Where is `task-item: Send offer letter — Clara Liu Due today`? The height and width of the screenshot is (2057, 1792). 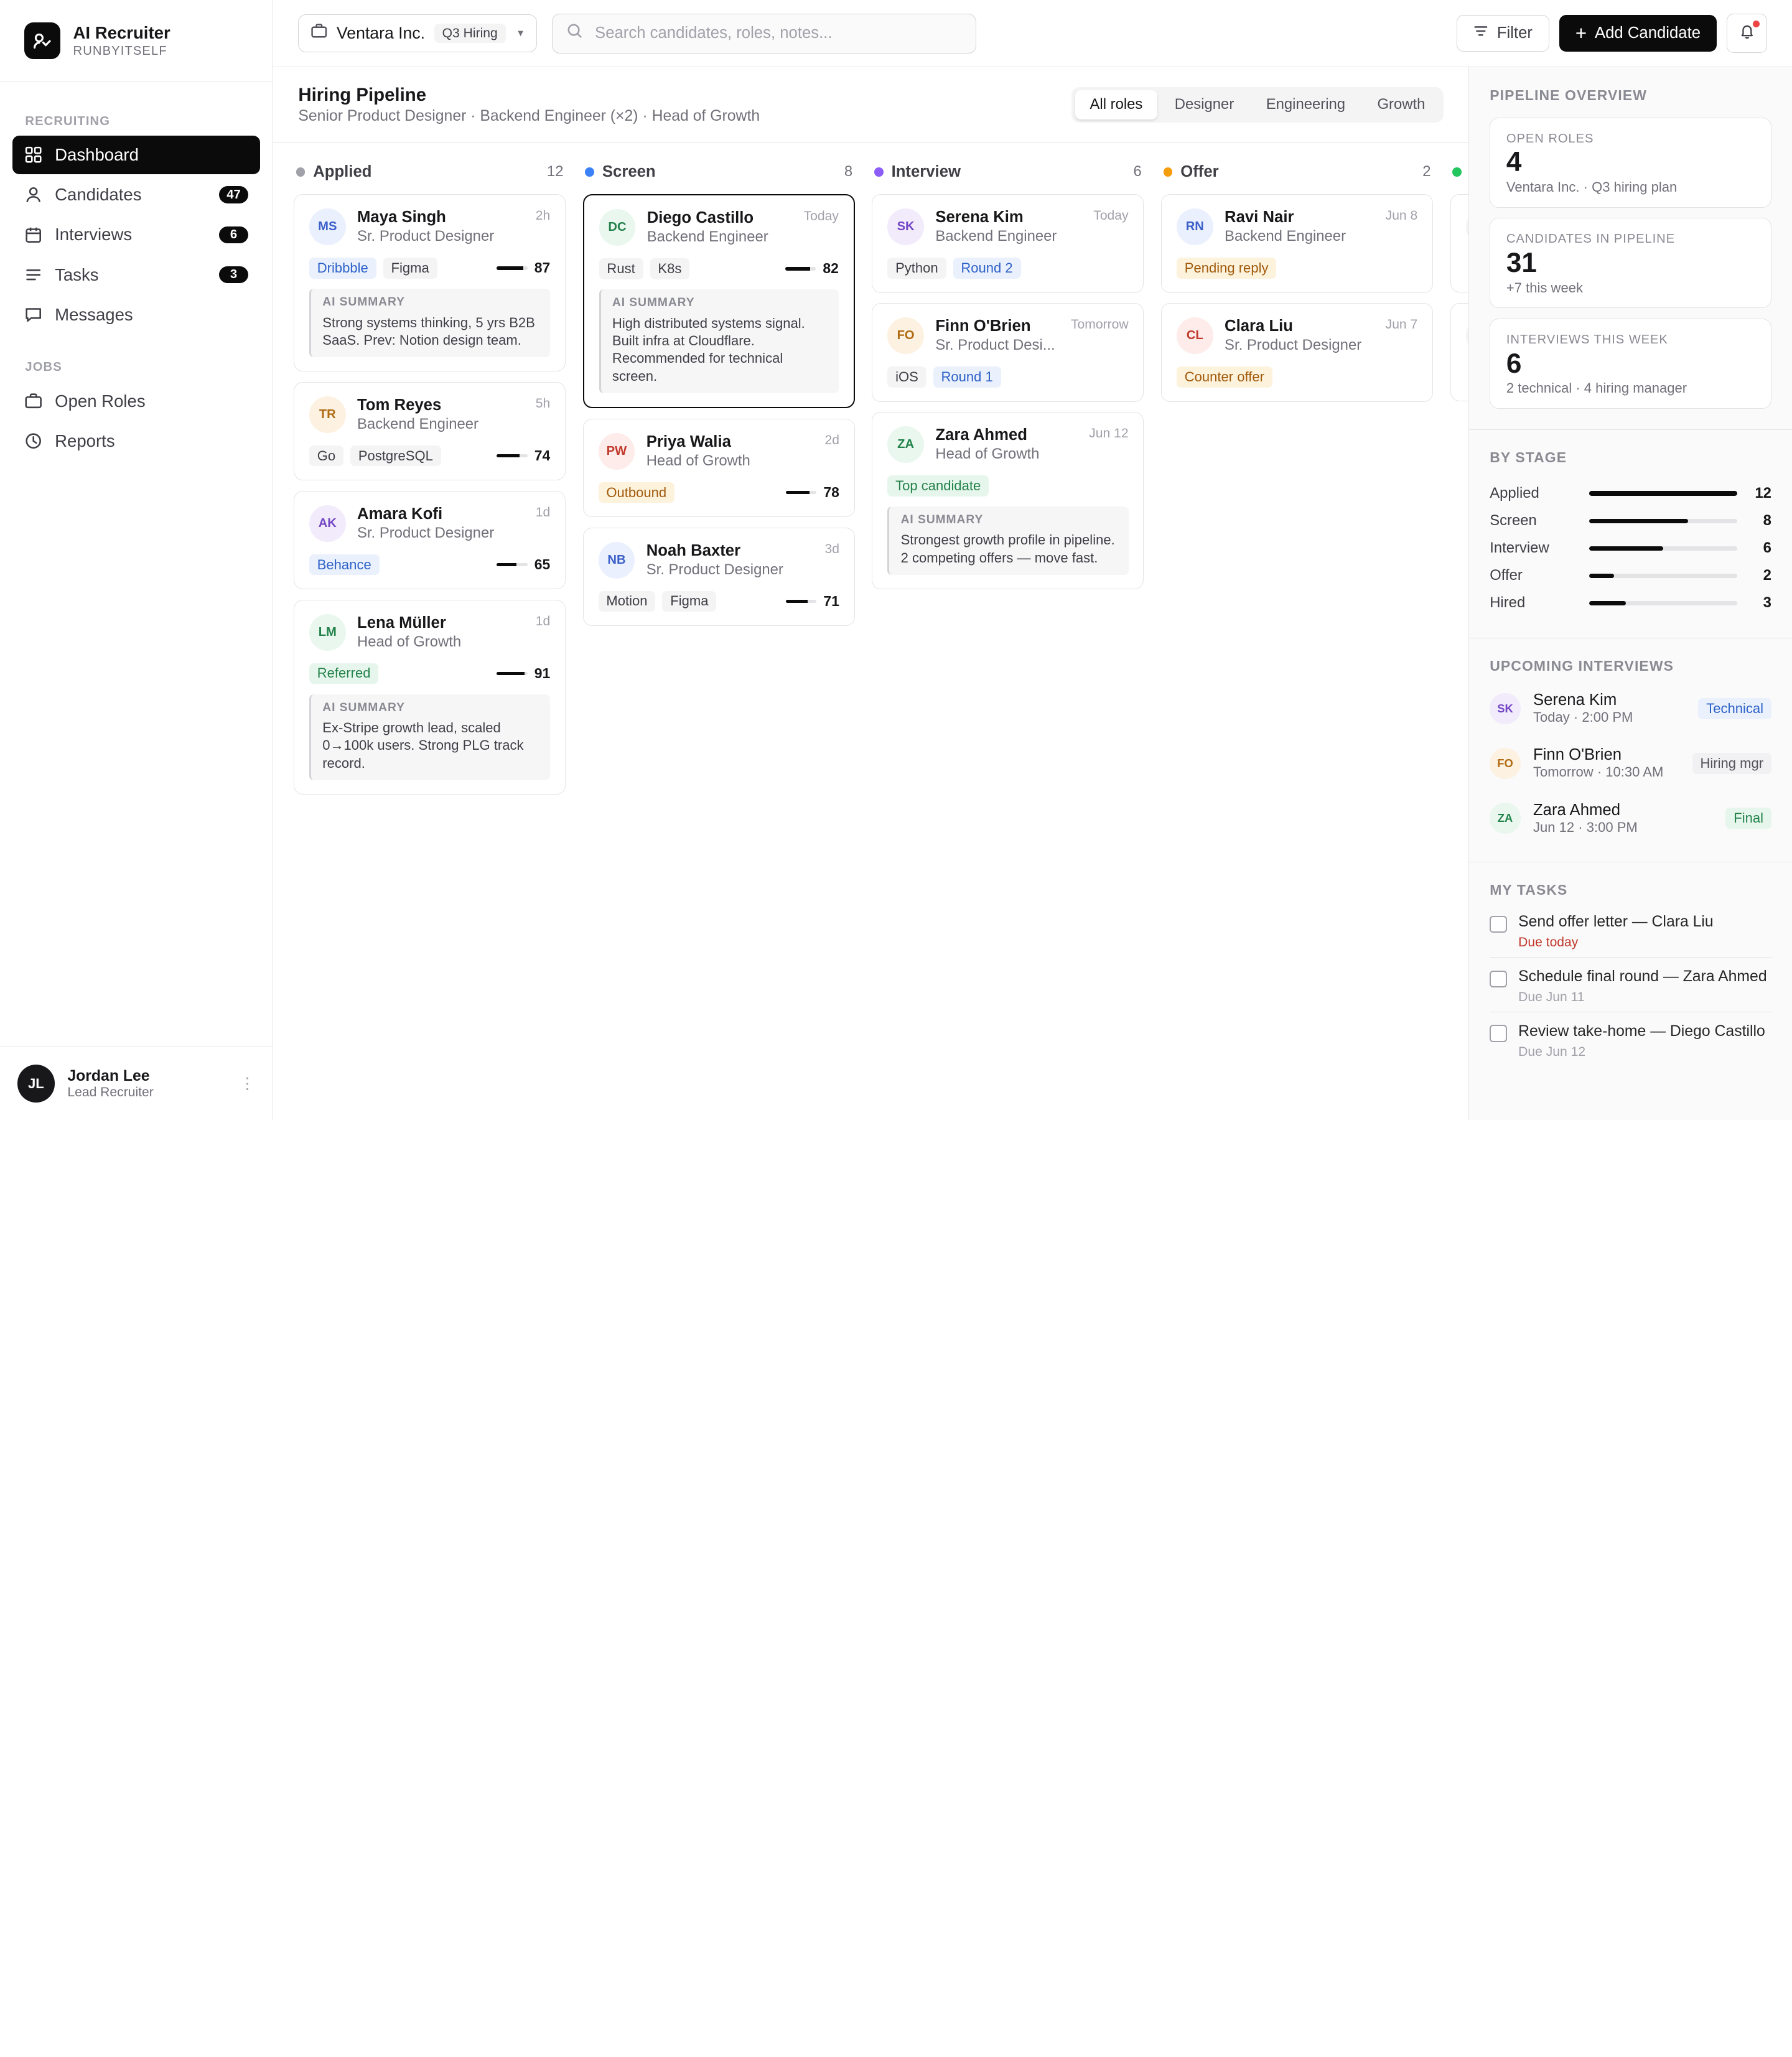
task-item: Send offer letter — Clara Liu Due today is located at coordinates (1631, 930).